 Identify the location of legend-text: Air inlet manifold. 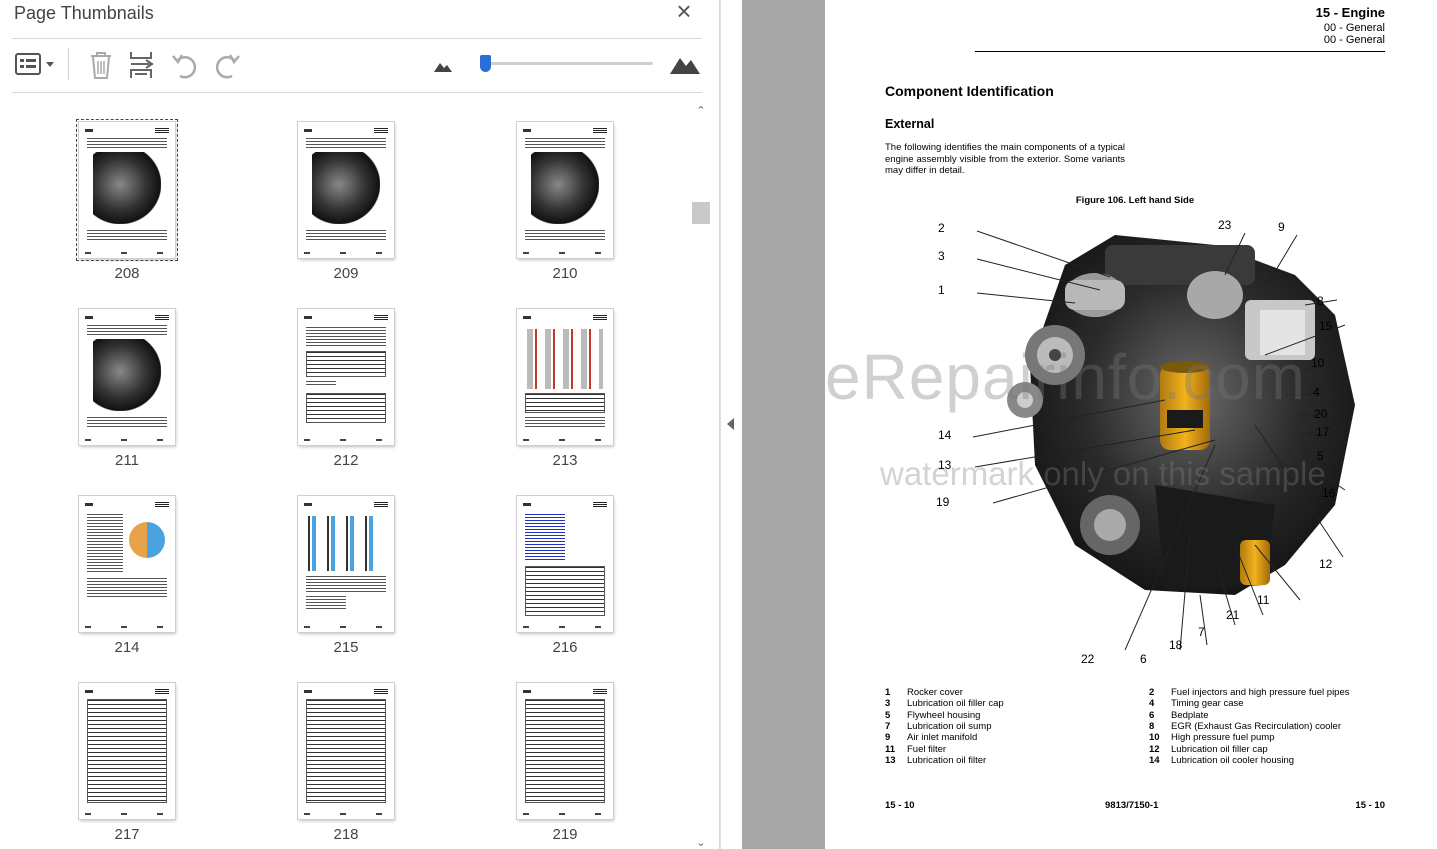
(942, 738).